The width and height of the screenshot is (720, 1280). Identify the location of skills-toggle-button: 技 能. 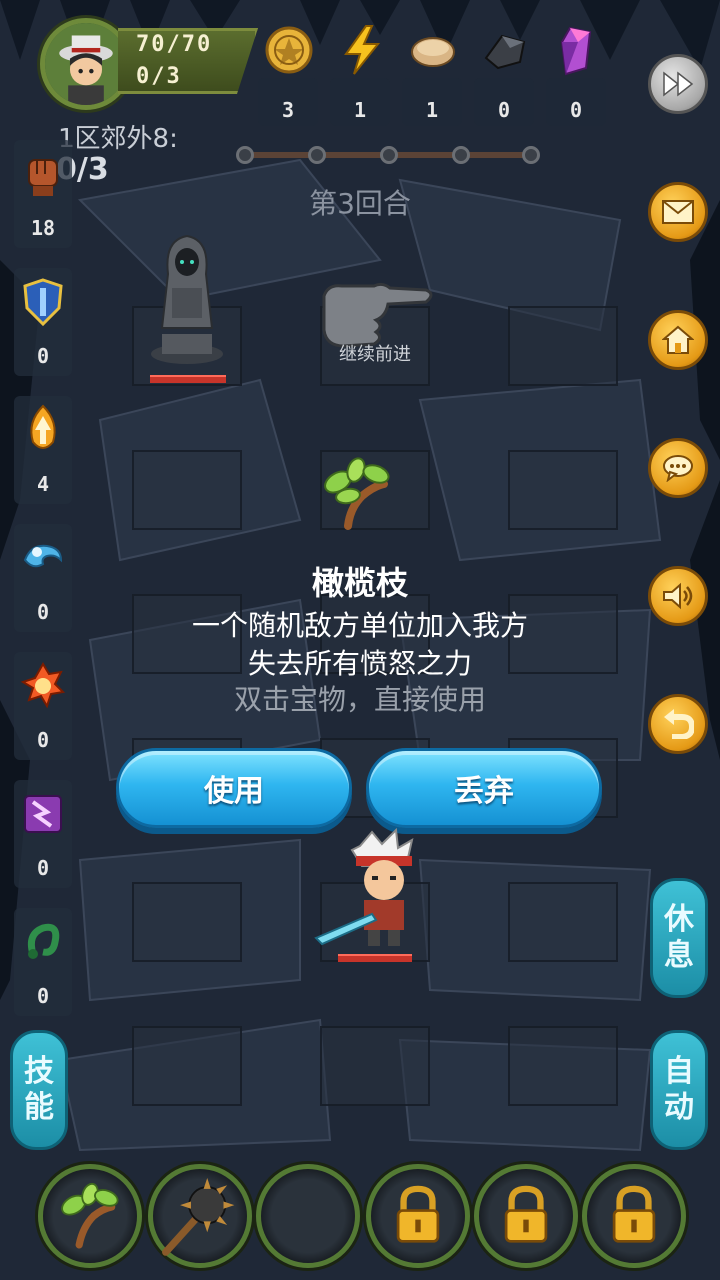
(39, 1090).